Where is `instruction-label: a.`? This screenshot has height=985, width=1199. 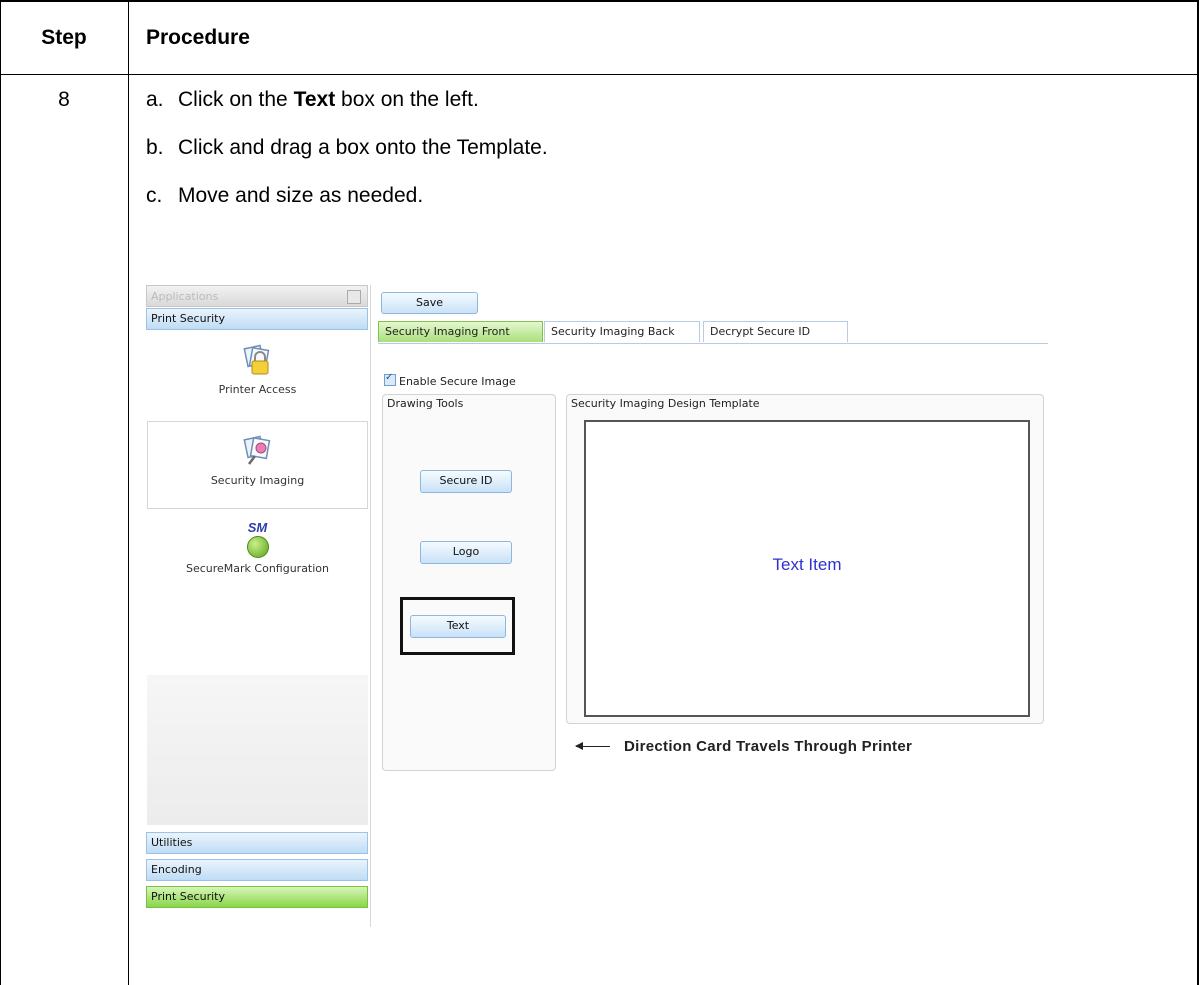
instruction-label: a. is located at coordinates (155, 99).